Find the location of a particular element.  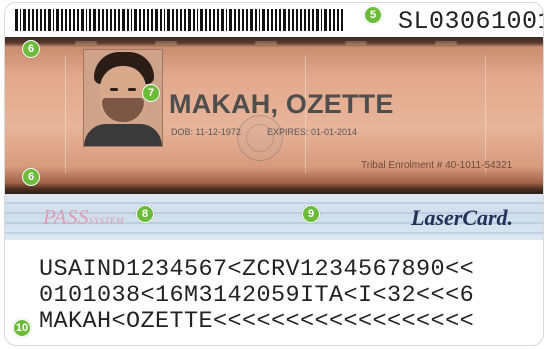

lasercard-logo: LaserCard. is located at coordinates (462, 217).